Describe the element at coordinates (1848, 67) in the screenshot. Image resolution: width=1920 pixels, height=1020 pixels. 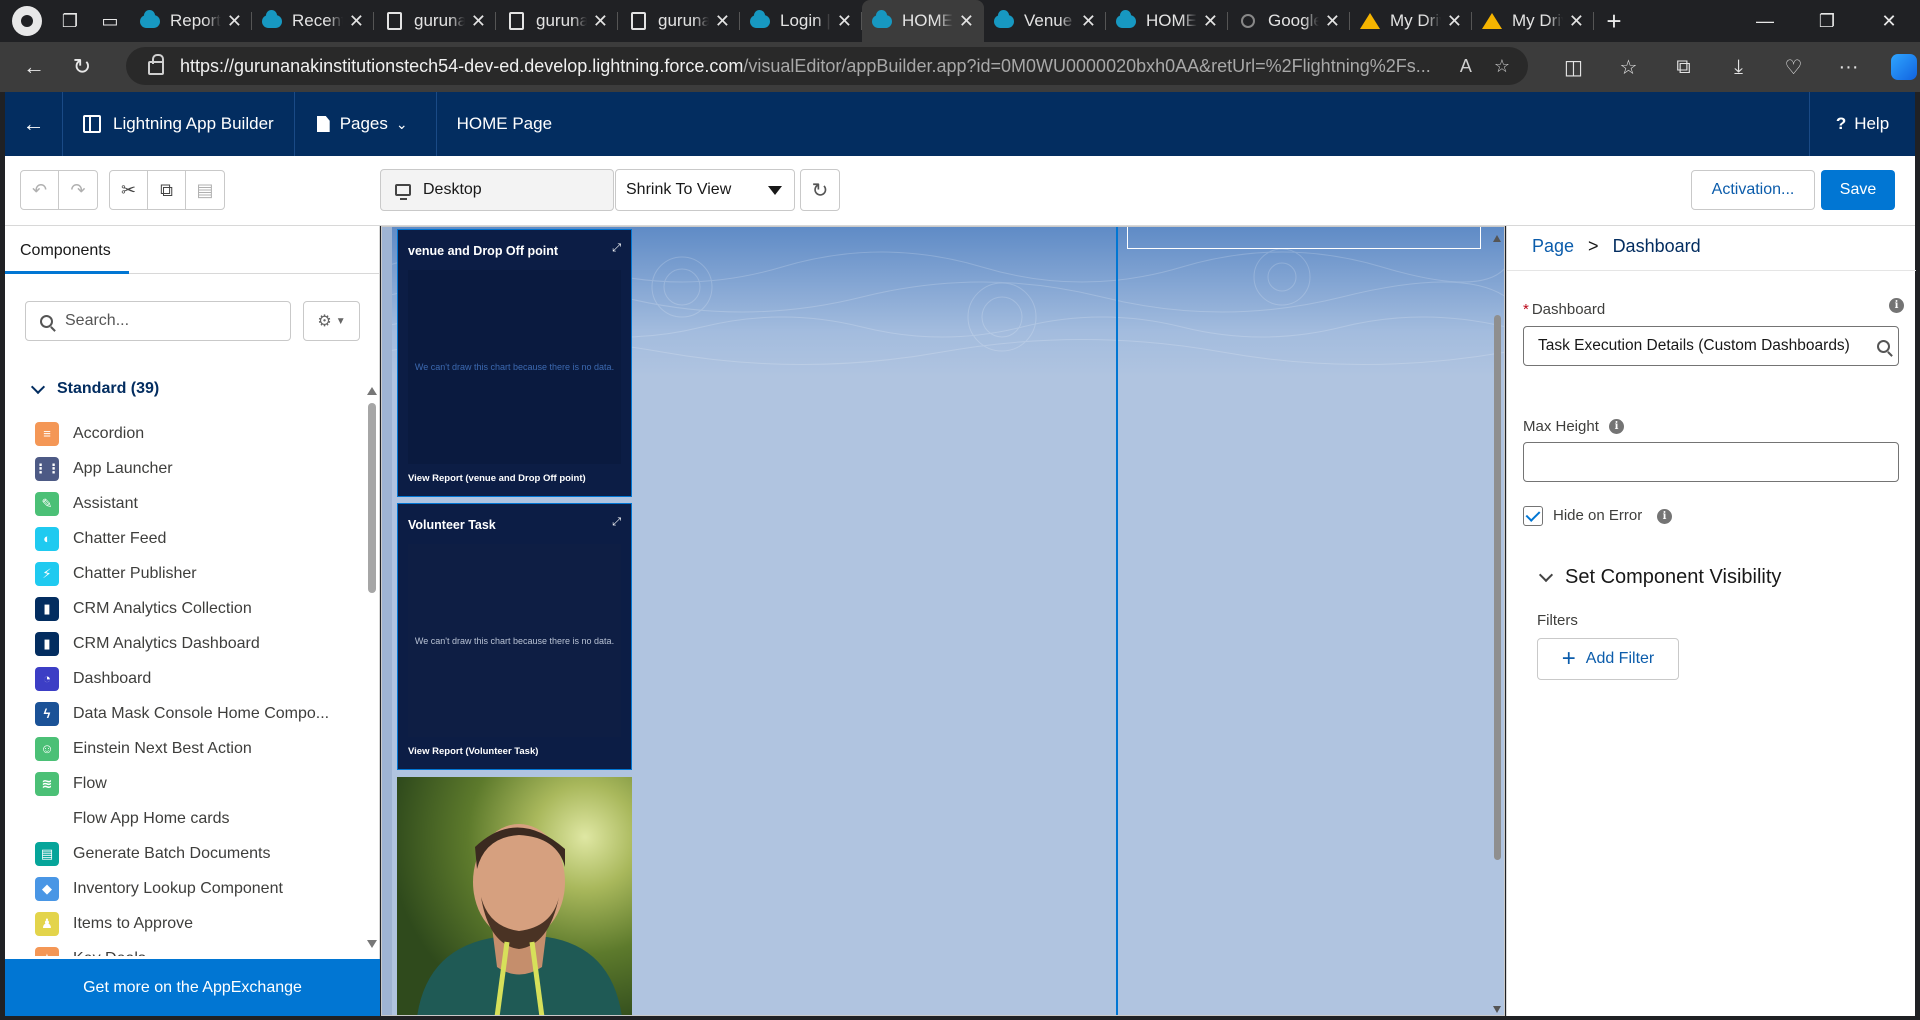
I see `more-menu-icon: ···` at that location.